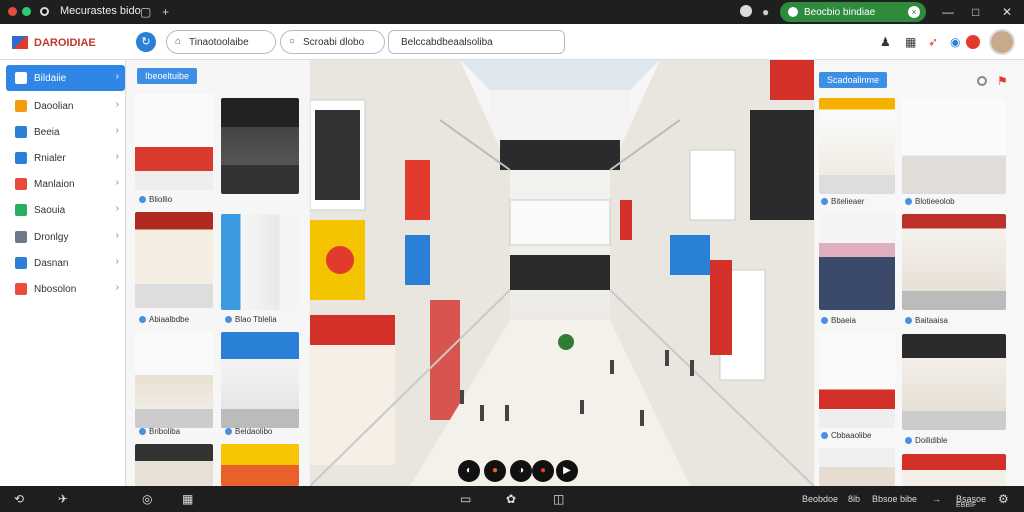  I want to click on sidebar-item-label: Nbosolon, so click(55, 289).